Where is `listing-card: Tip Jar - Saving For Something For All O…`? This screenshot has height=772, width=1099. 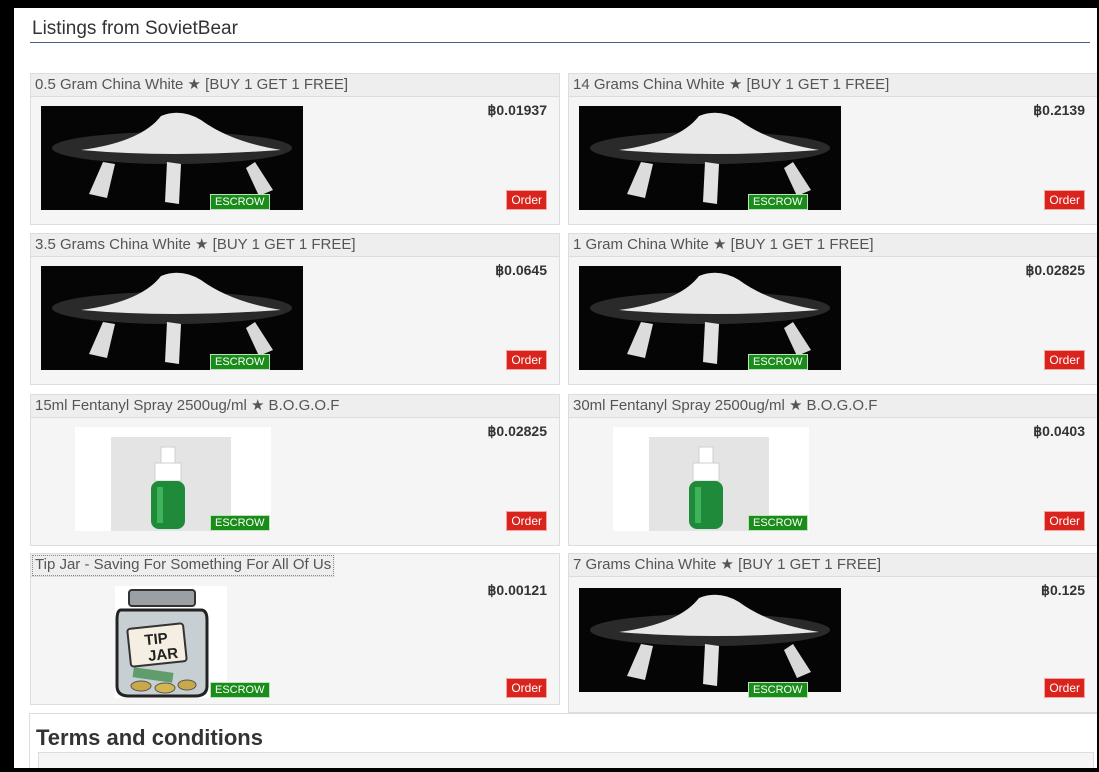 listing-card: Tip Jar - Saving For Something For All O… is located at coordinates (295, 629).